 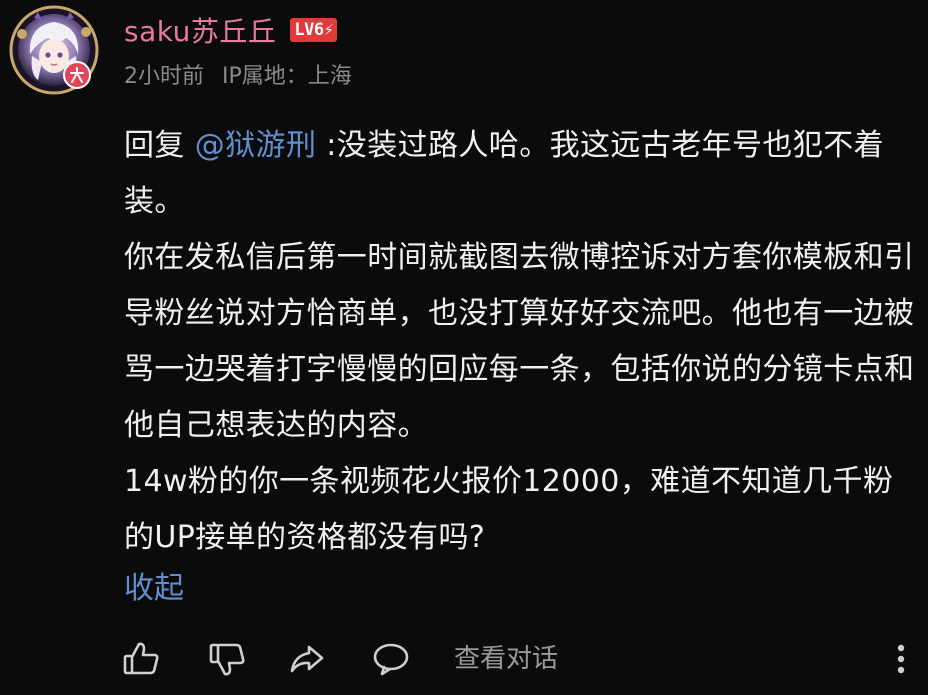 I want to click on collapse-button: 收起, so click(x=154, y=589).